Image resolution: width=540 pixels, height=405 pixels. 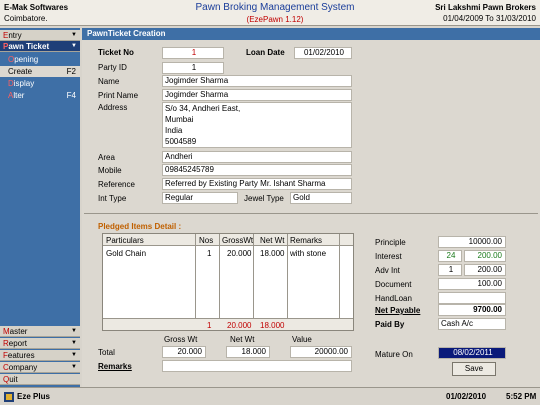 I want to click on firm-name: Sri Lakshmi Pawn Brokers, so click(x=485, y=7).